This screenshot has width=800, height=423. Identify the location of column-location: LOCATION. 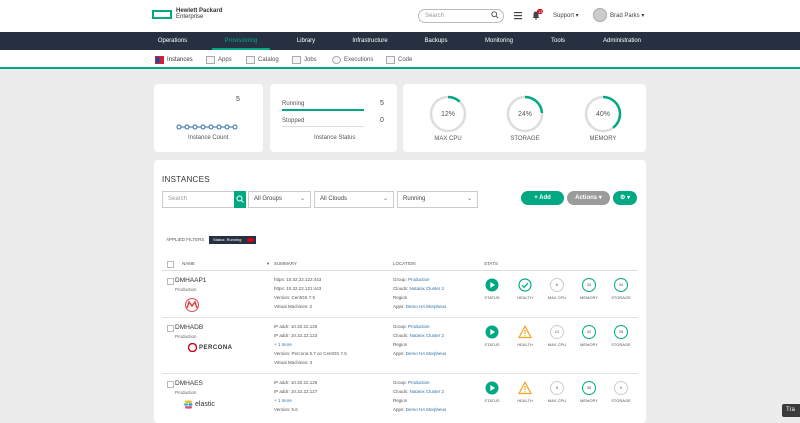
(404, 263).